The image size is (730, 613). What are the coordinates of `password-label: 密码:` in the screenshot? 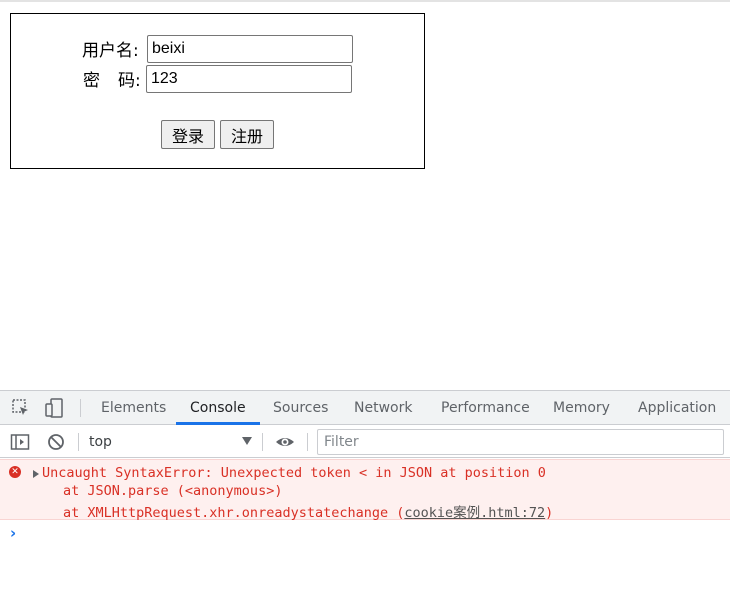 It's located at (112, 78).